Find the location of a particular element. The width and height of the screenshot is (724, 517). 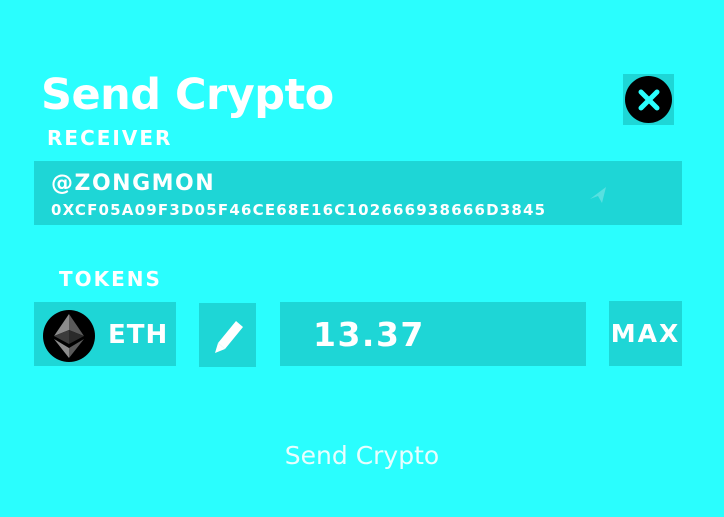

receiver-label: RECEIVER is located at coordinates (110, 138).